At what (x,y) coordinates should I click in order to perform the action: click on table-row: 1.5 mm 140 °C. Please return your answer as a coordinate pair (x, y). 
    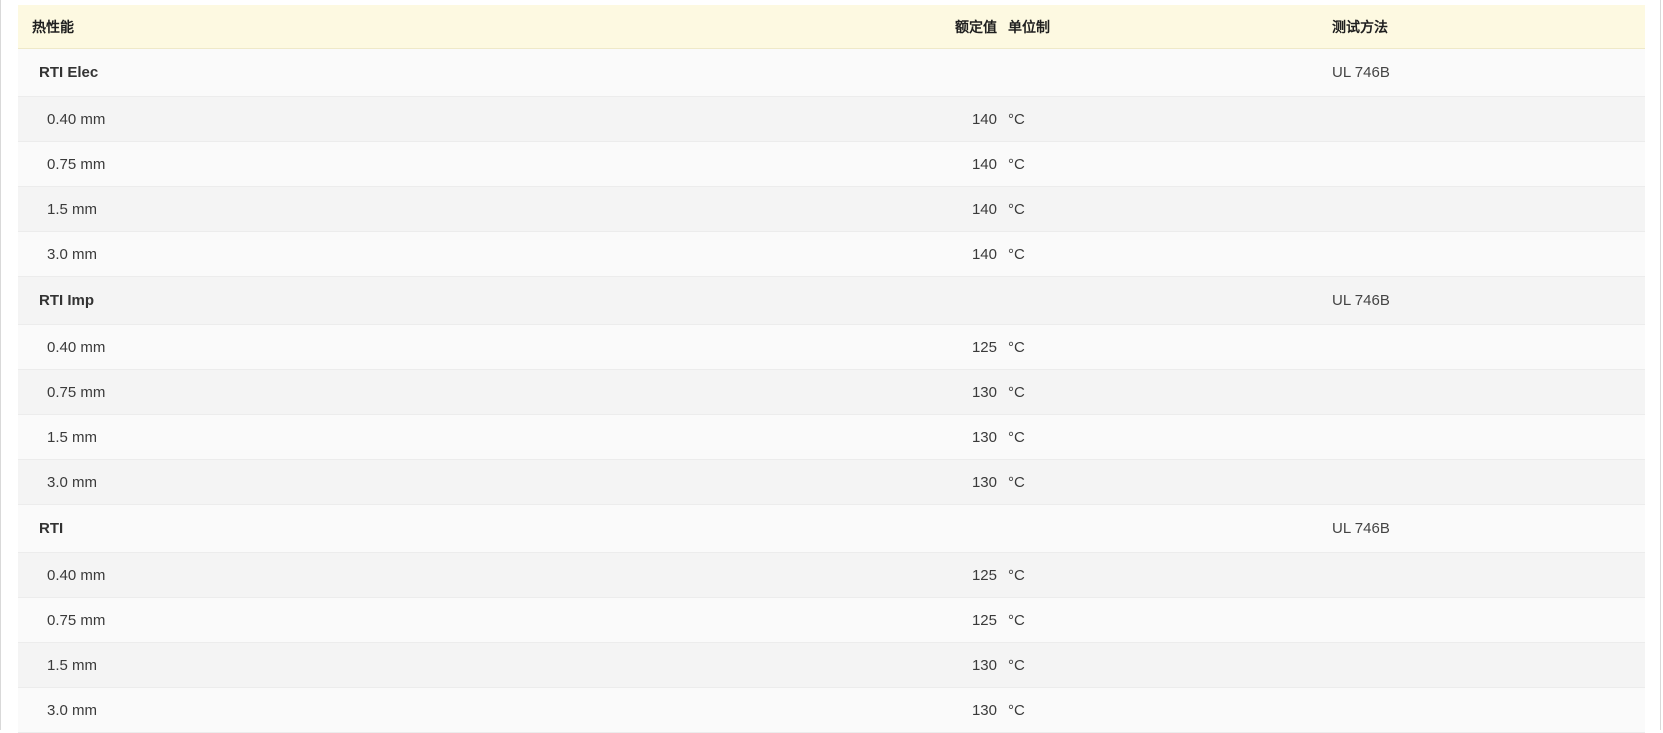
    Looking at the image, I should click on (831, 209).